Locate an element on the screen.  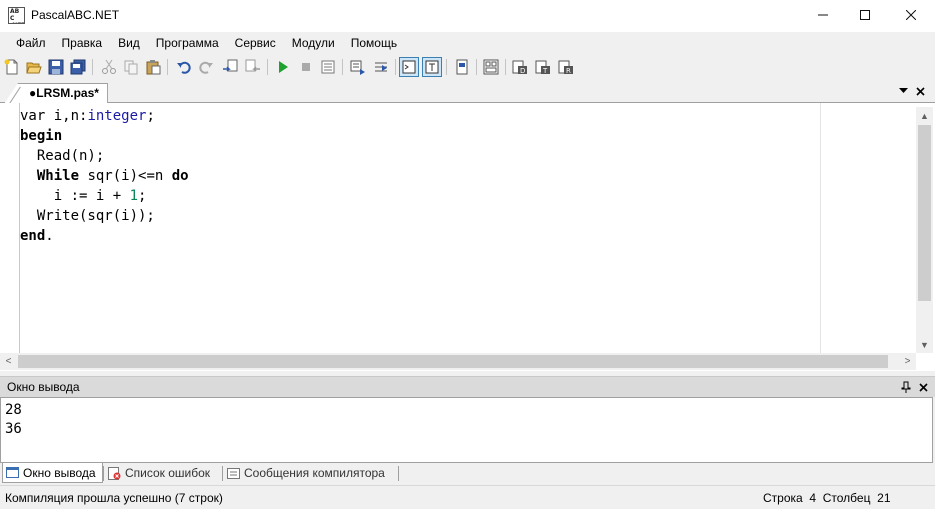
code-token: var is located at coordinates (33, 116).